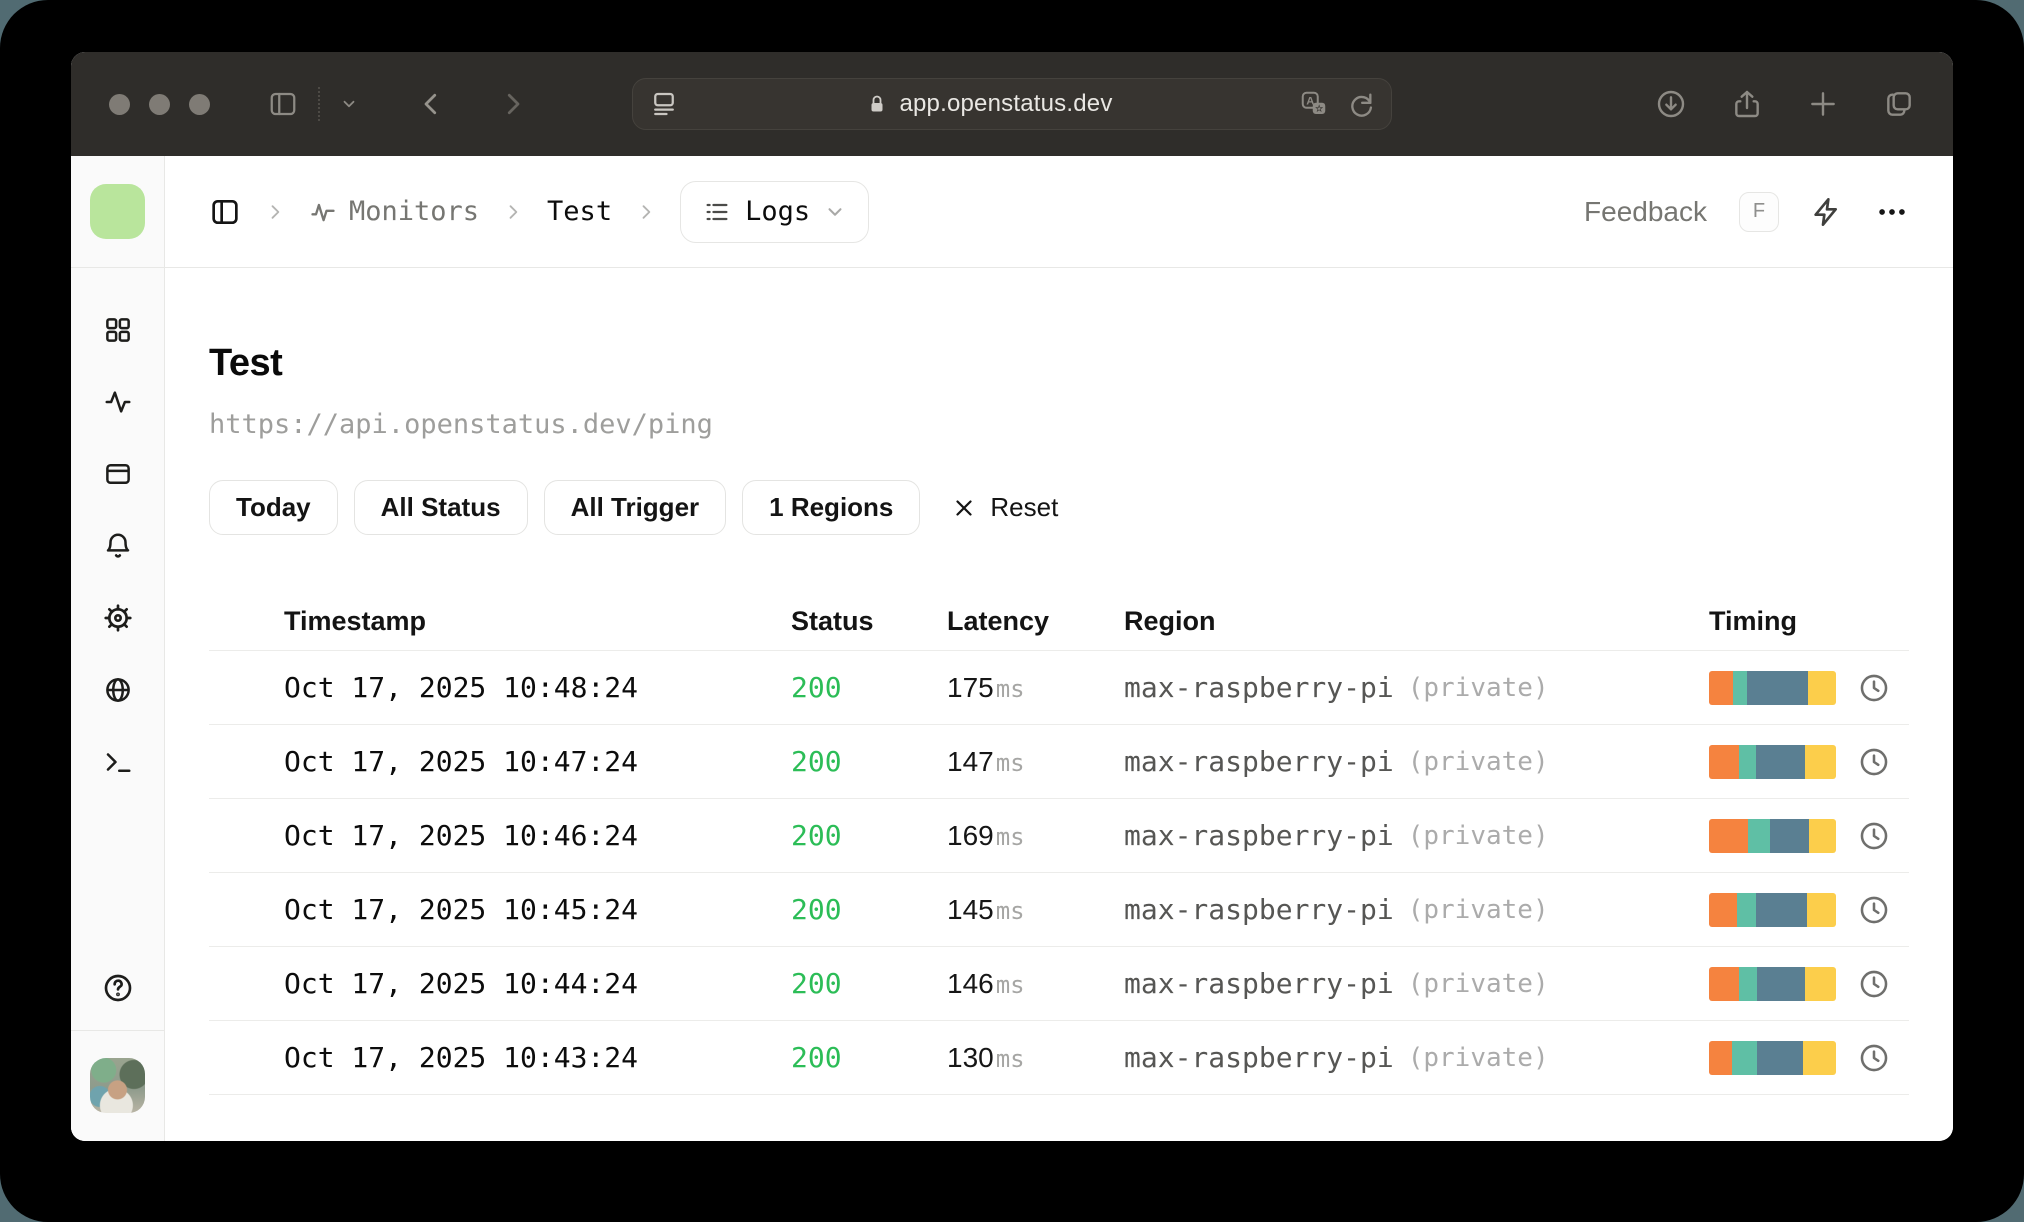 Image resolution: width=2024 pixels, height=1222 pixels. I want to click on latency-value: 175, so click(970, 687).